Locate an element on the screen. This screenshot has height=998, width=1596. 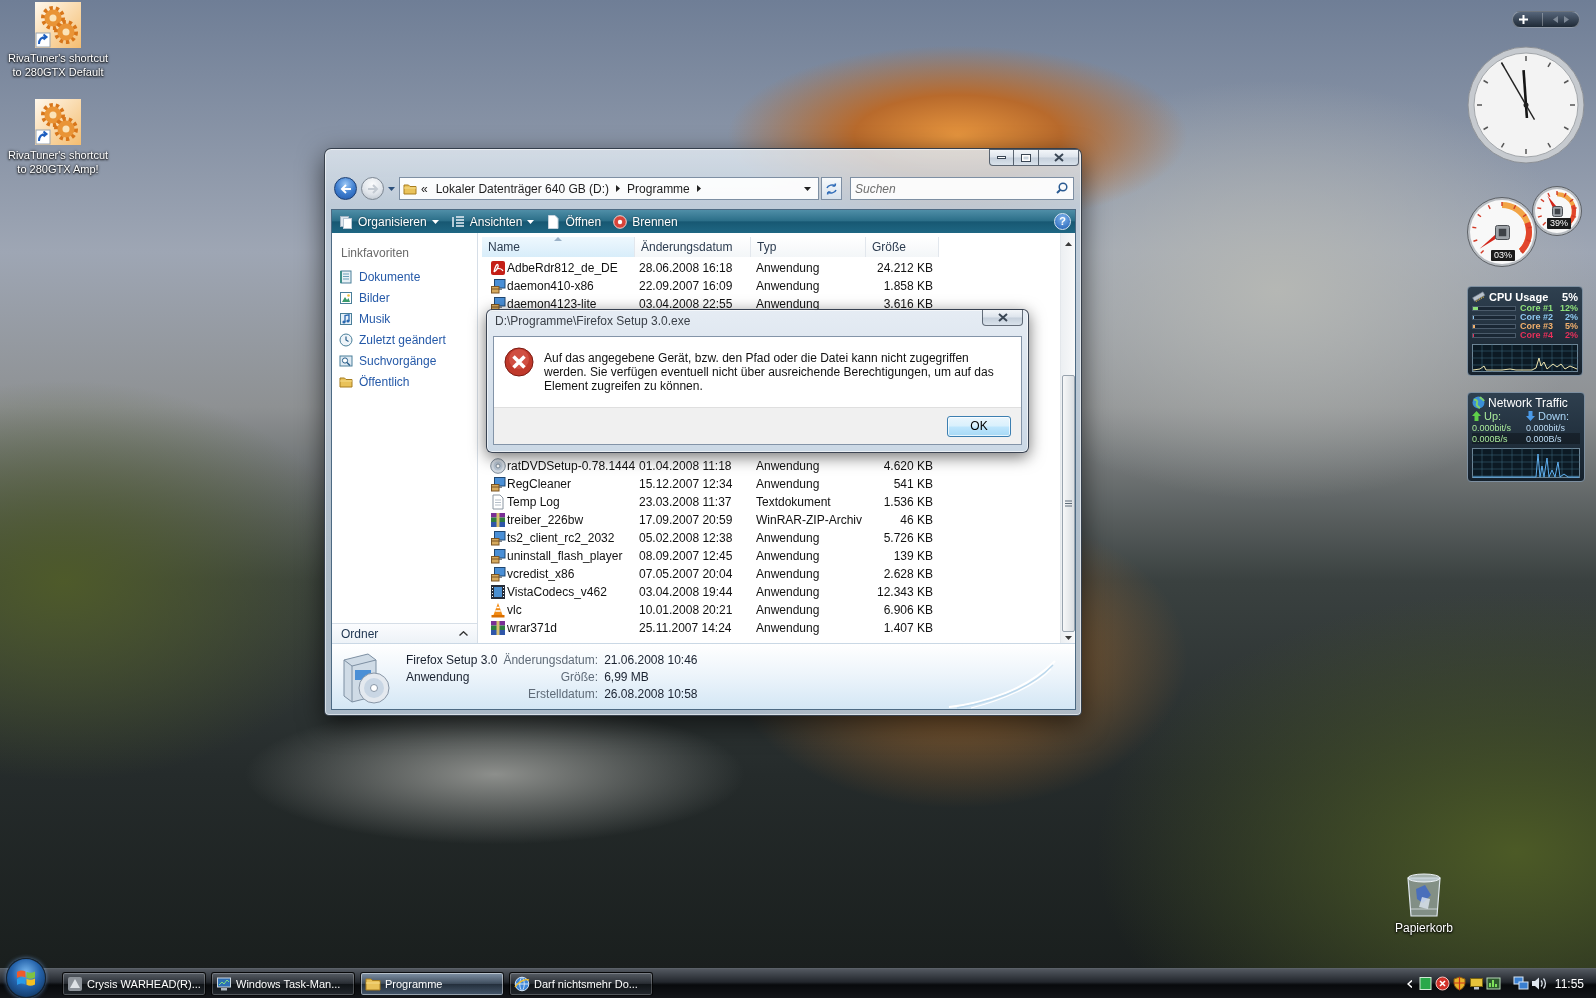
nav-link: Suchvorgänge is located at coordinates (404, 360).